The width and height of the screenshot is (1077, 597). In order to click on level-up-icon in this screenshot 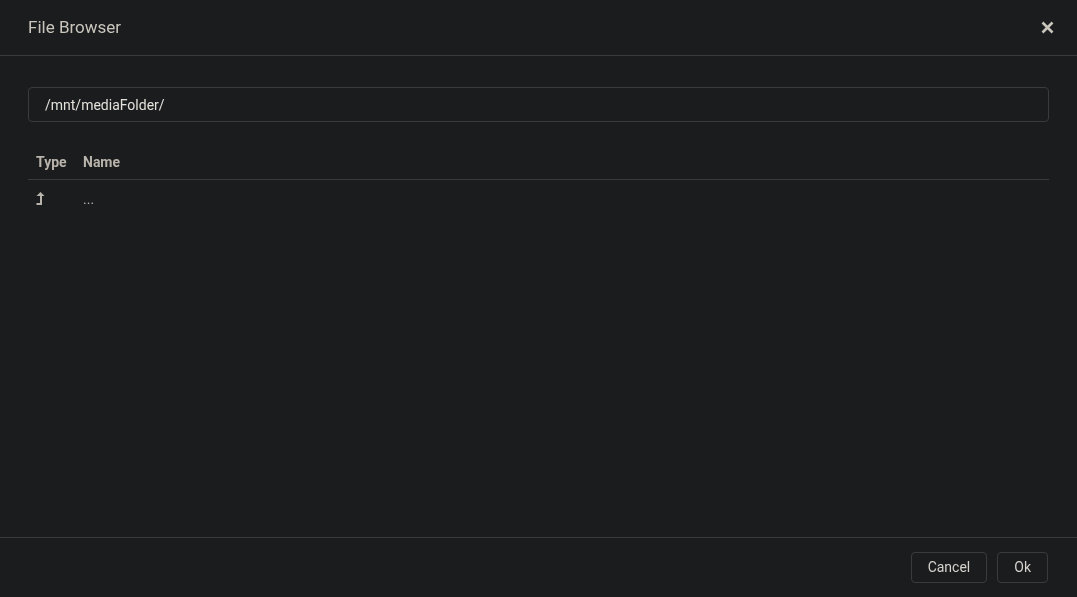, I will do `click(40, 199)`.